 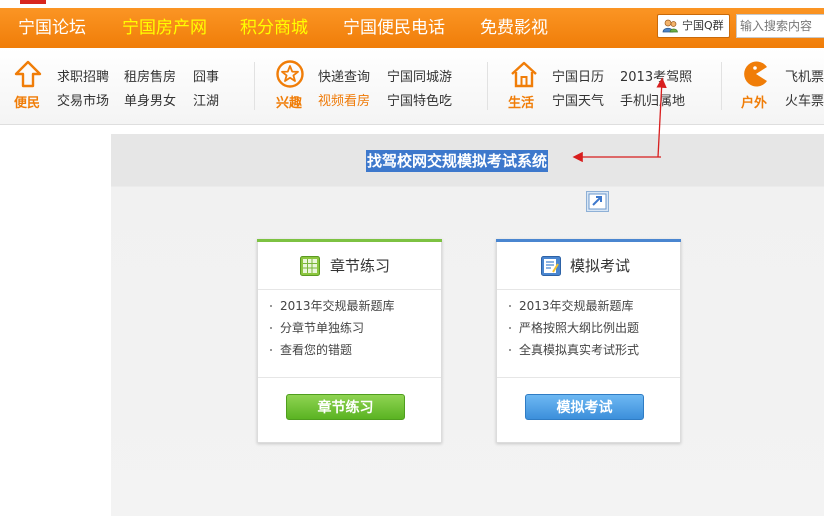 I want to click on group-label: 生活, so click(x=521, y=103).